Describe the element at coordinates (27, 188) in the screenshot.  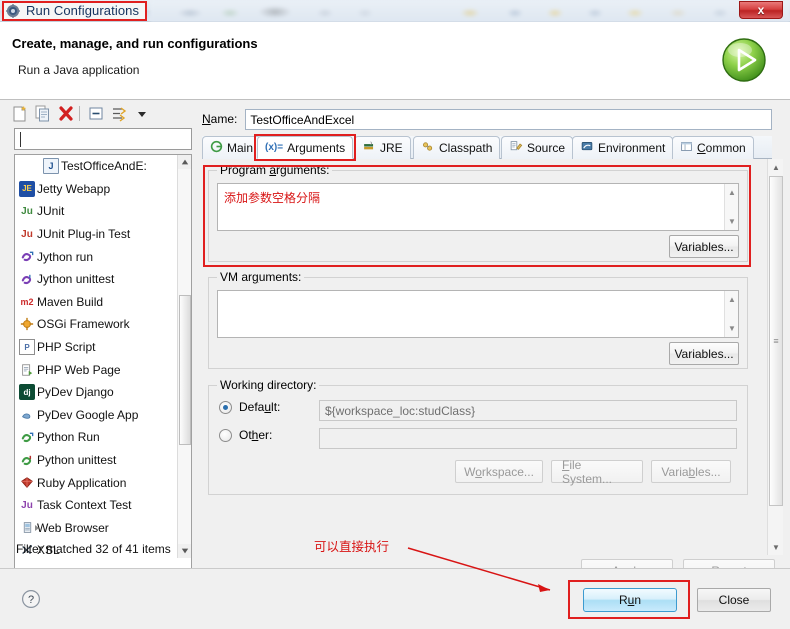
I see `jetty-icon: JE` at that location.